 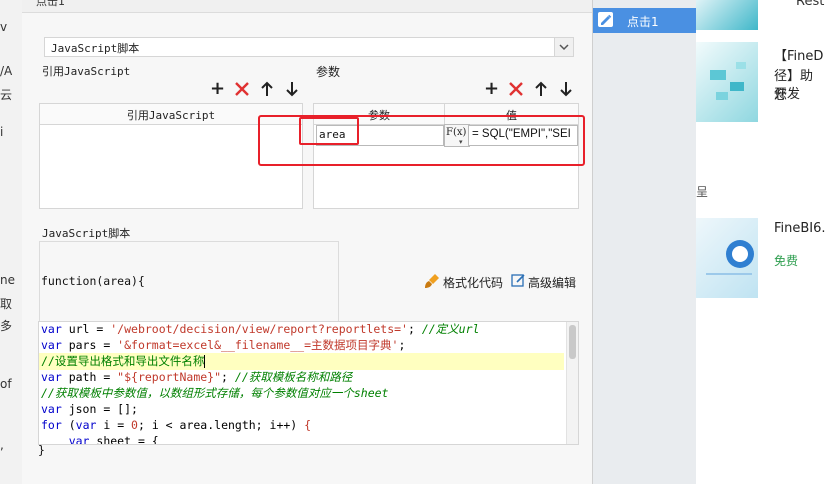 What do you see at coordinates (189, 281) in the screenshot?
I see `script-header-panel: function(area){` at bounding box center [189, 281].